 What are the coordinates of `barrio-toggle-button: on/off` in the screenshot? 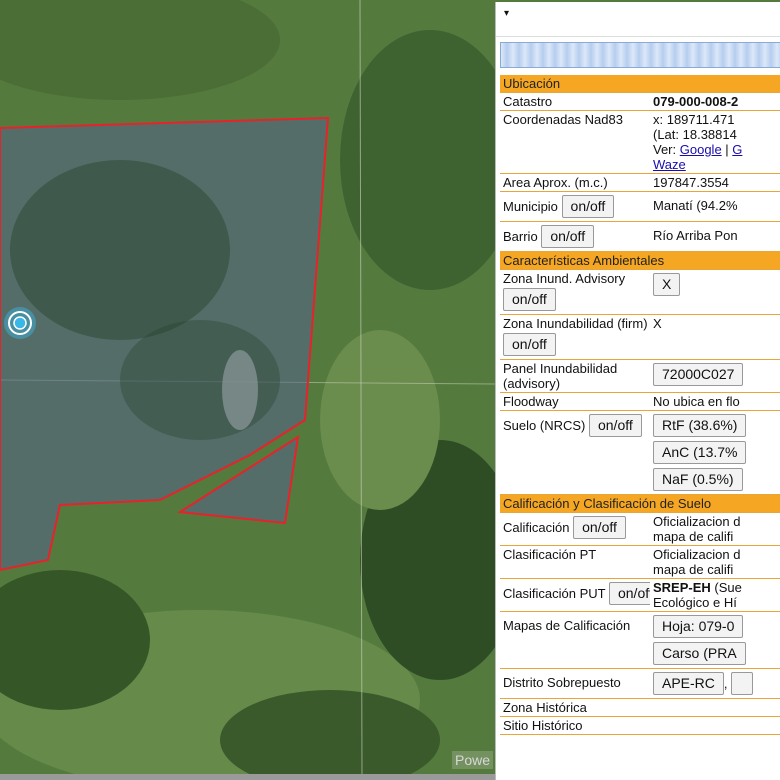 It's located at (568, 236).